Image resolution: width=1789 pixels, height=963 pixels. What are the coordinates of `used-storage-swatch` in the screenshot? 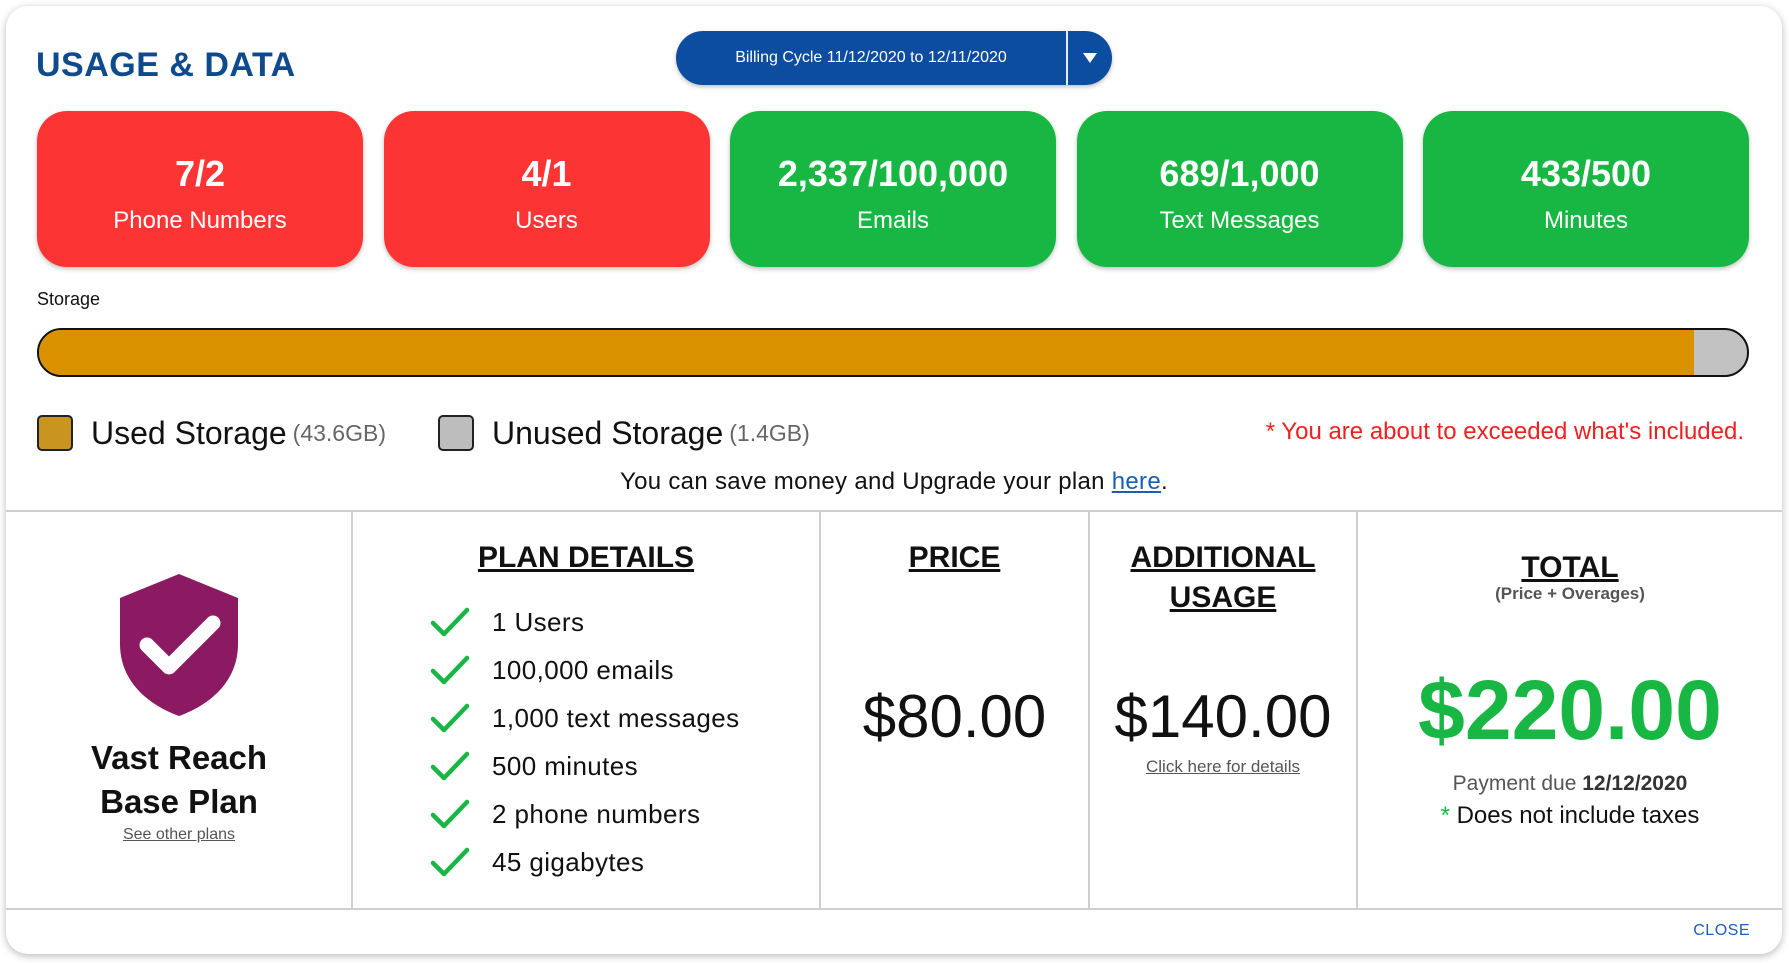 It's located at (55, 433).